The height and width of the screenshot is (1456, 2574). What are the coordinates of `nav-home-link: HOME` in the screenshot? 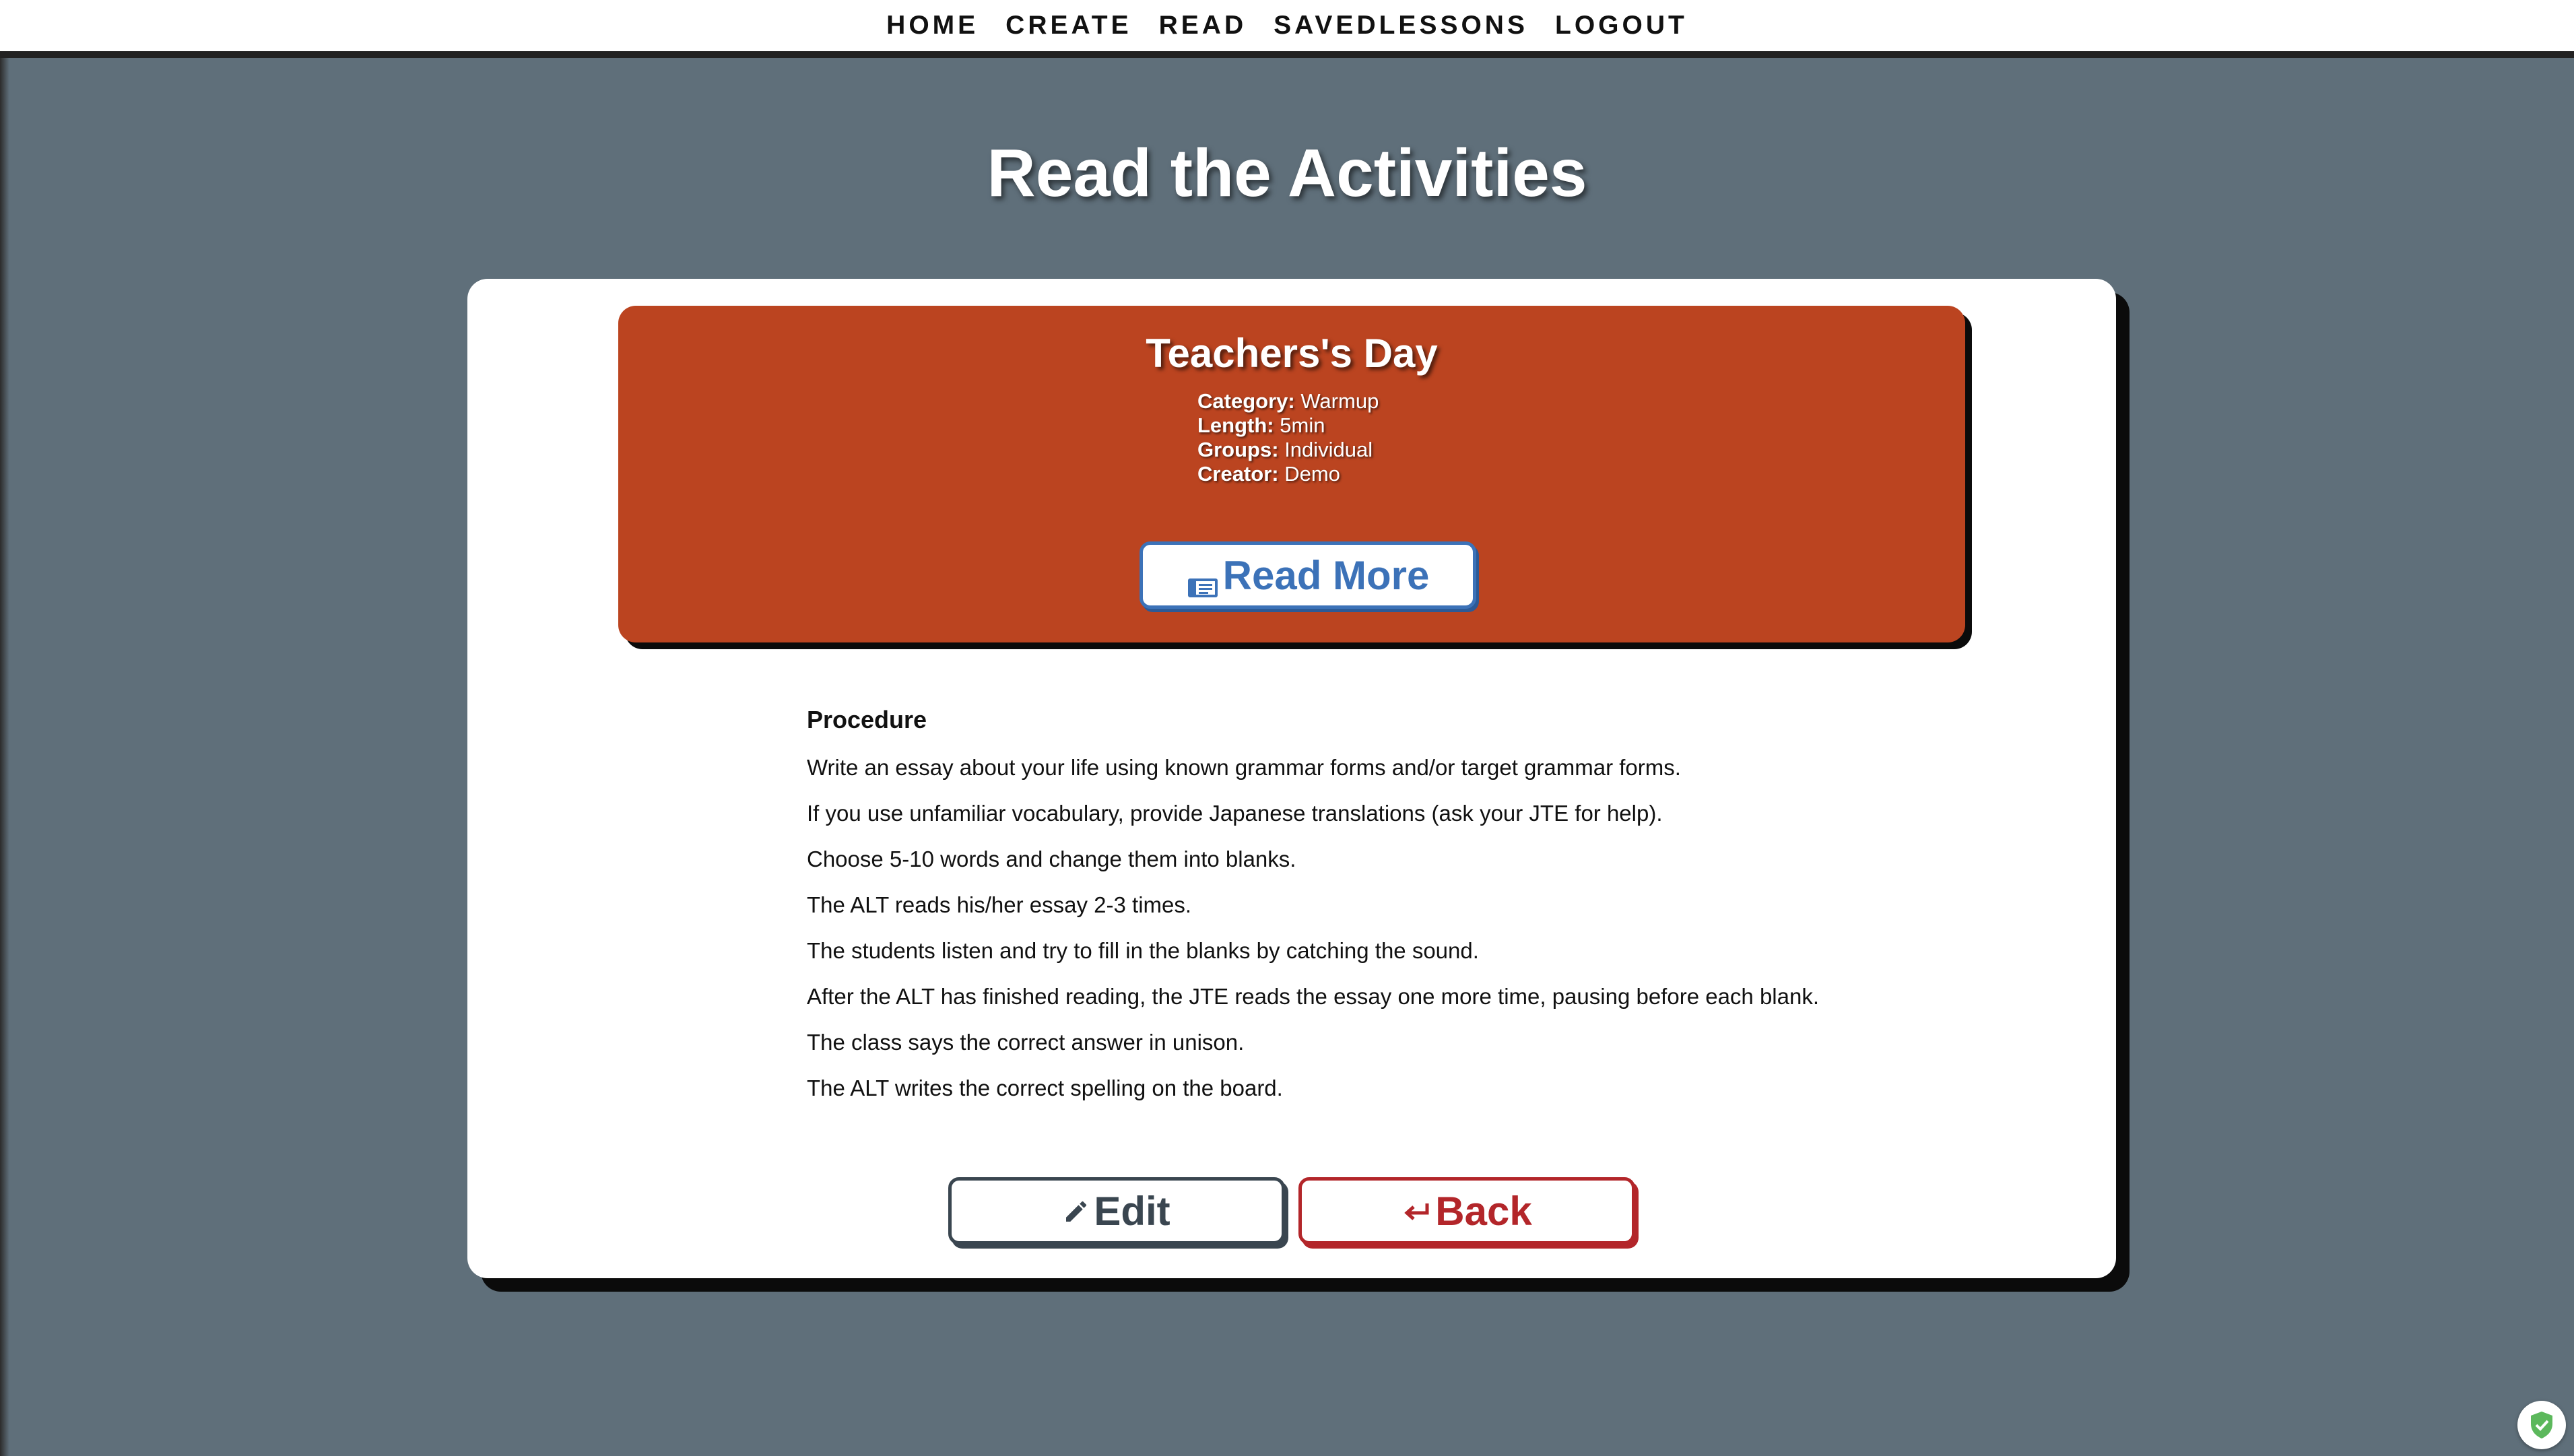 It's located at (932, 26).